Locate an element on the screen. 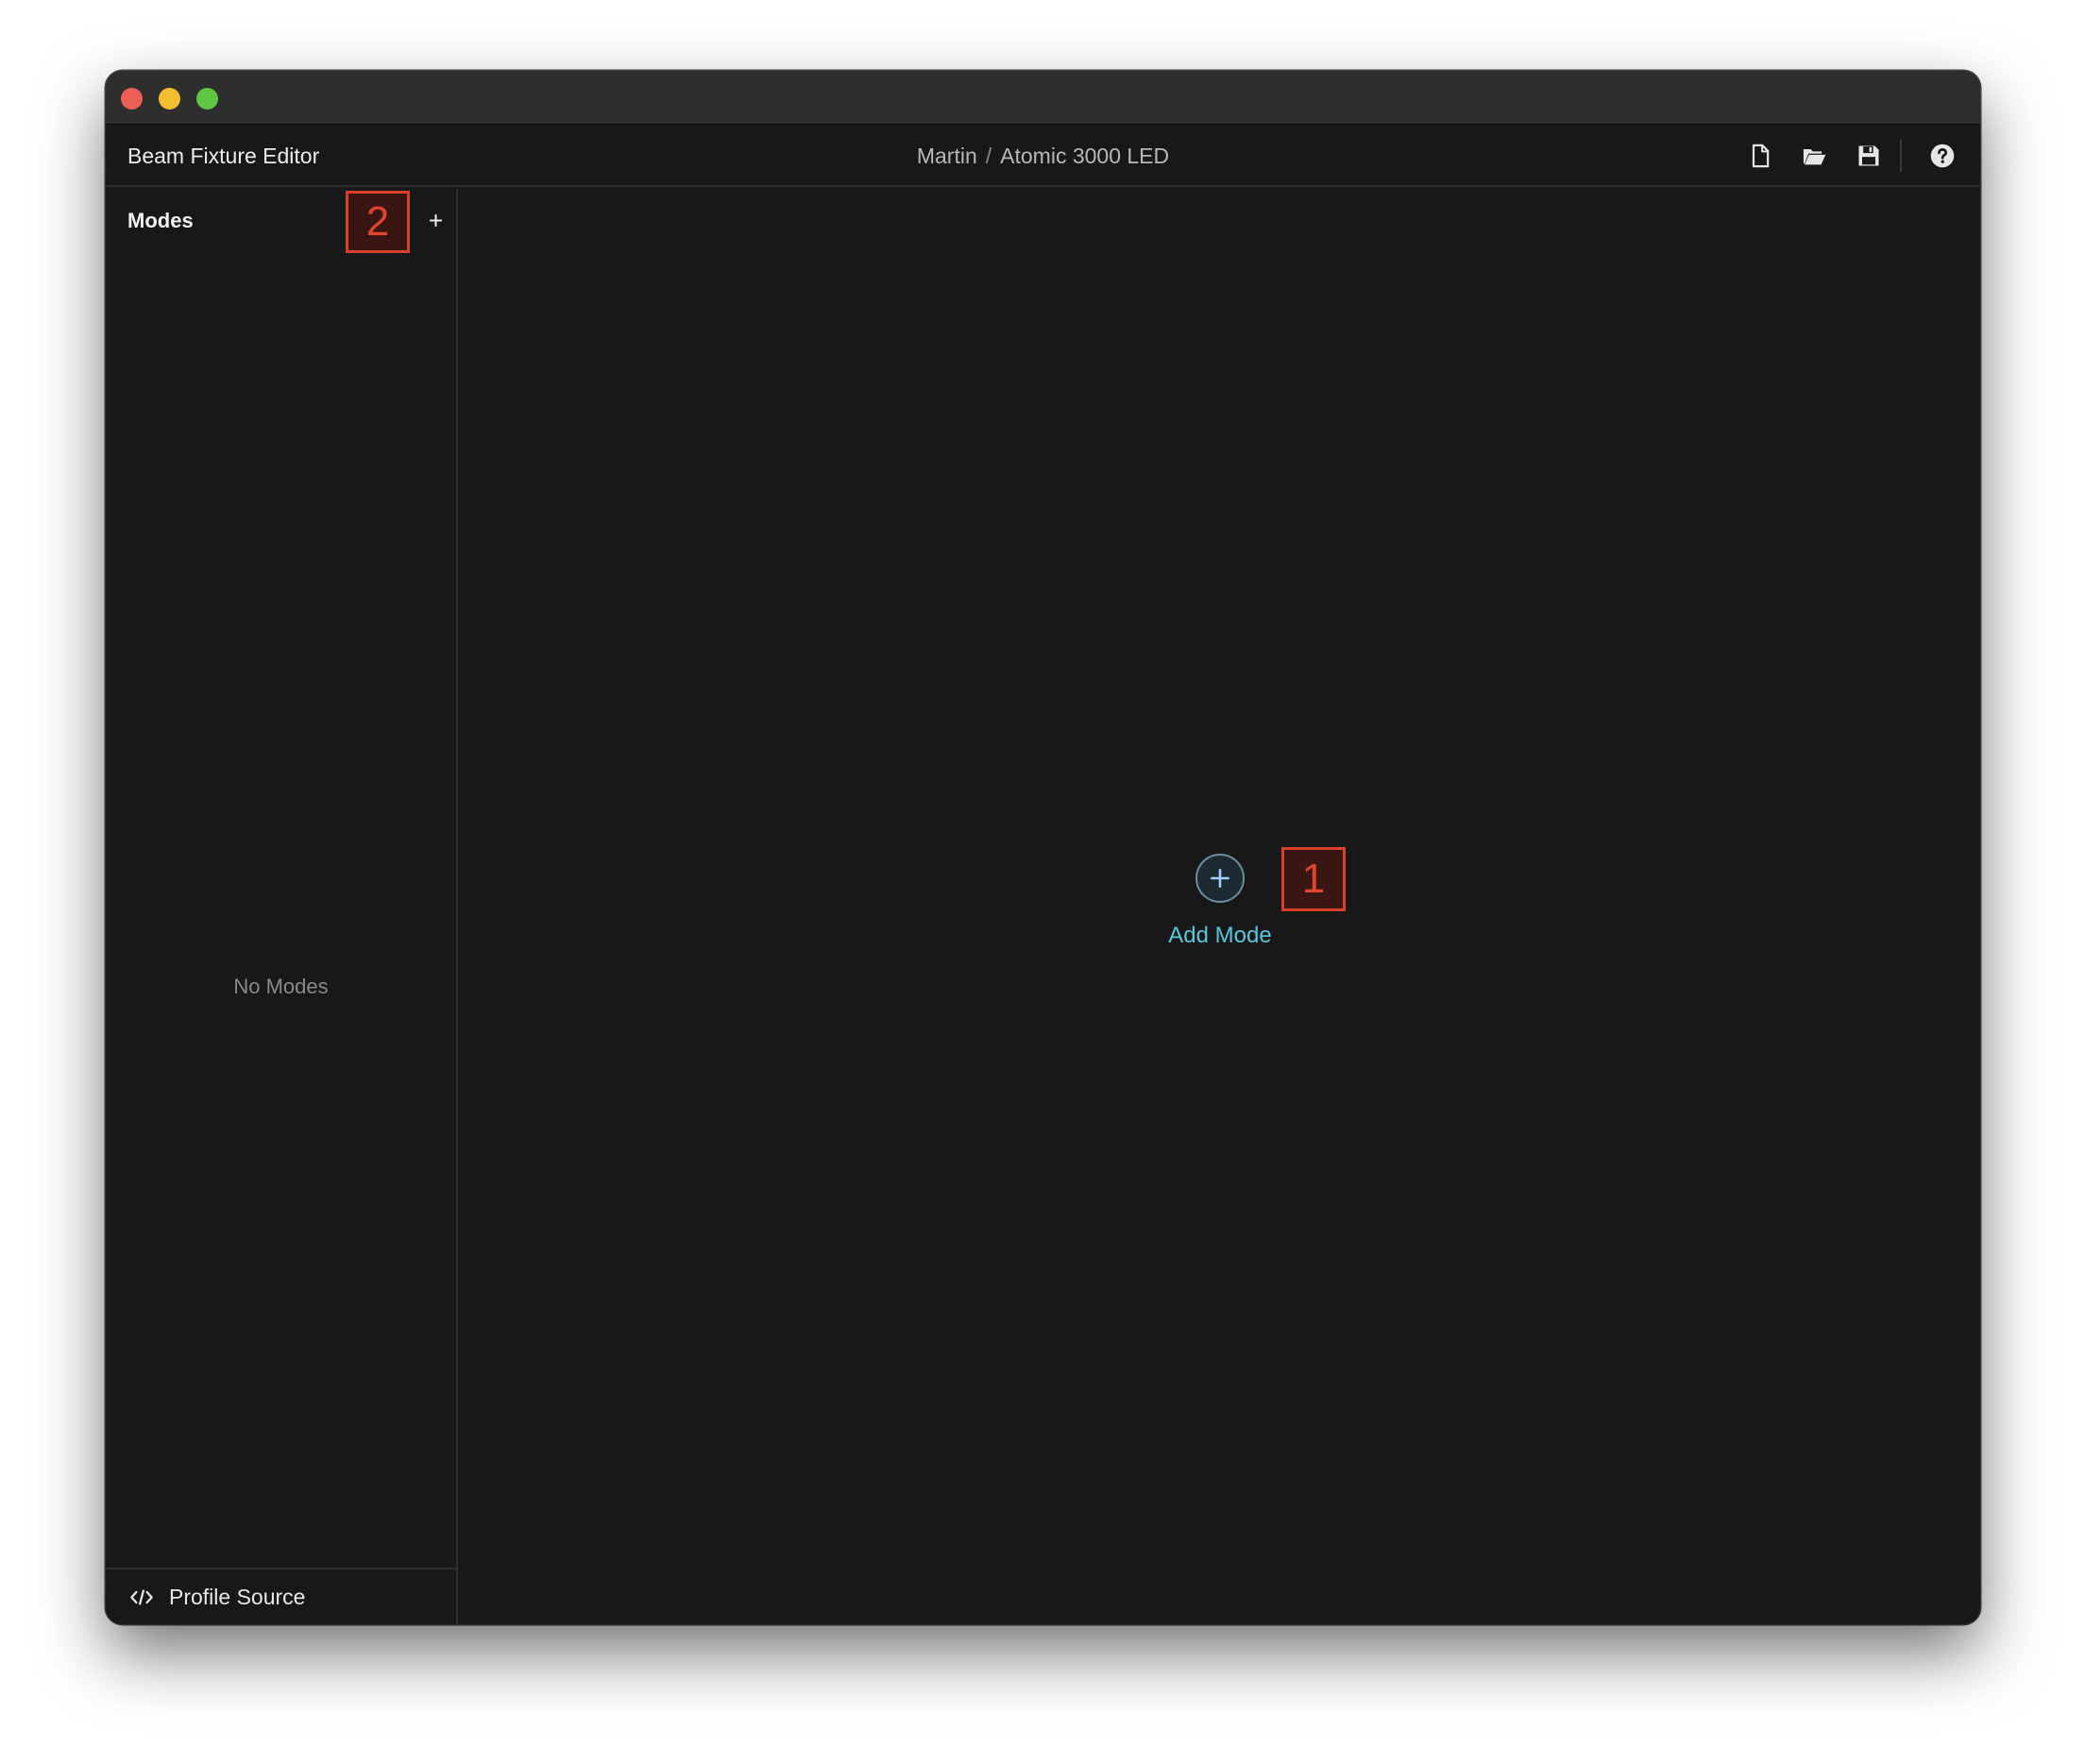  add-mode-button is located at coordinates (1220, 878).